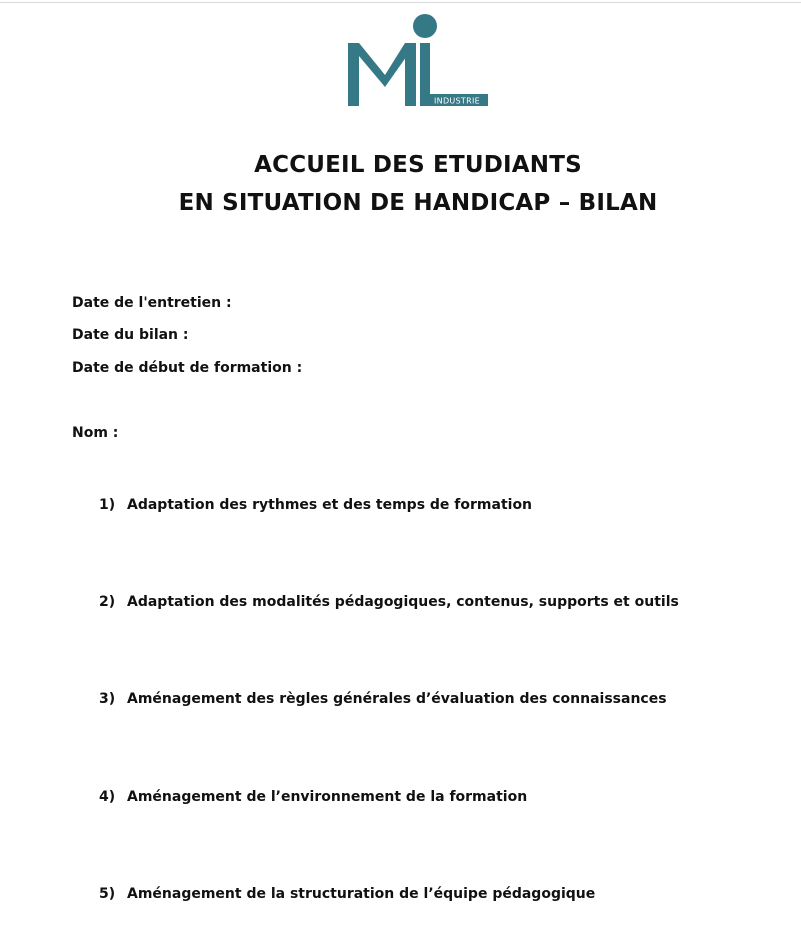 The width and height of the screenshot is (801, 936). What do you see at coordinates (107, 699) in the screenshot?
I see `section-number: 3)` at bounding box center [107, 699].